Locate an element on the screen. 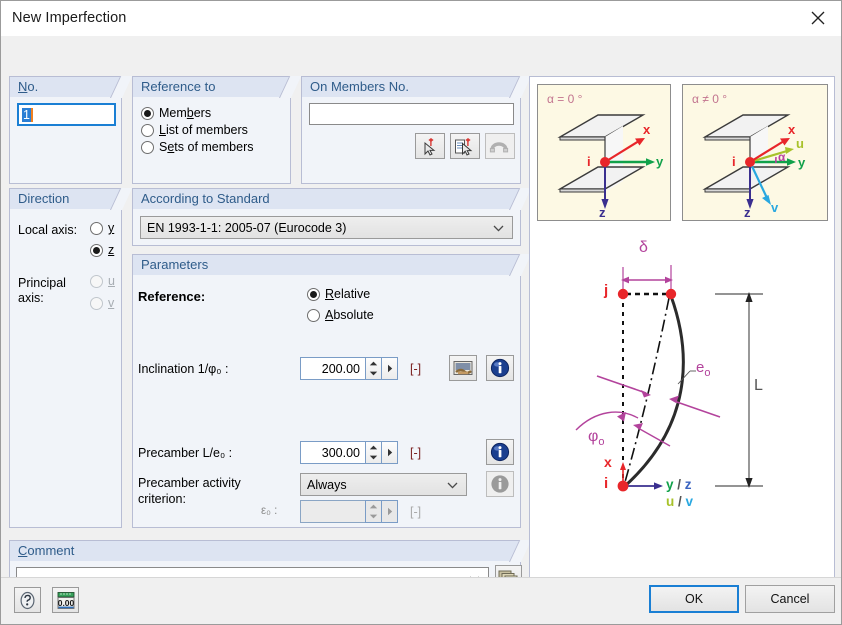 This screenshot has height=625, width=842. epsilon-label: ε₀ : is located at coordinates (269, 511).